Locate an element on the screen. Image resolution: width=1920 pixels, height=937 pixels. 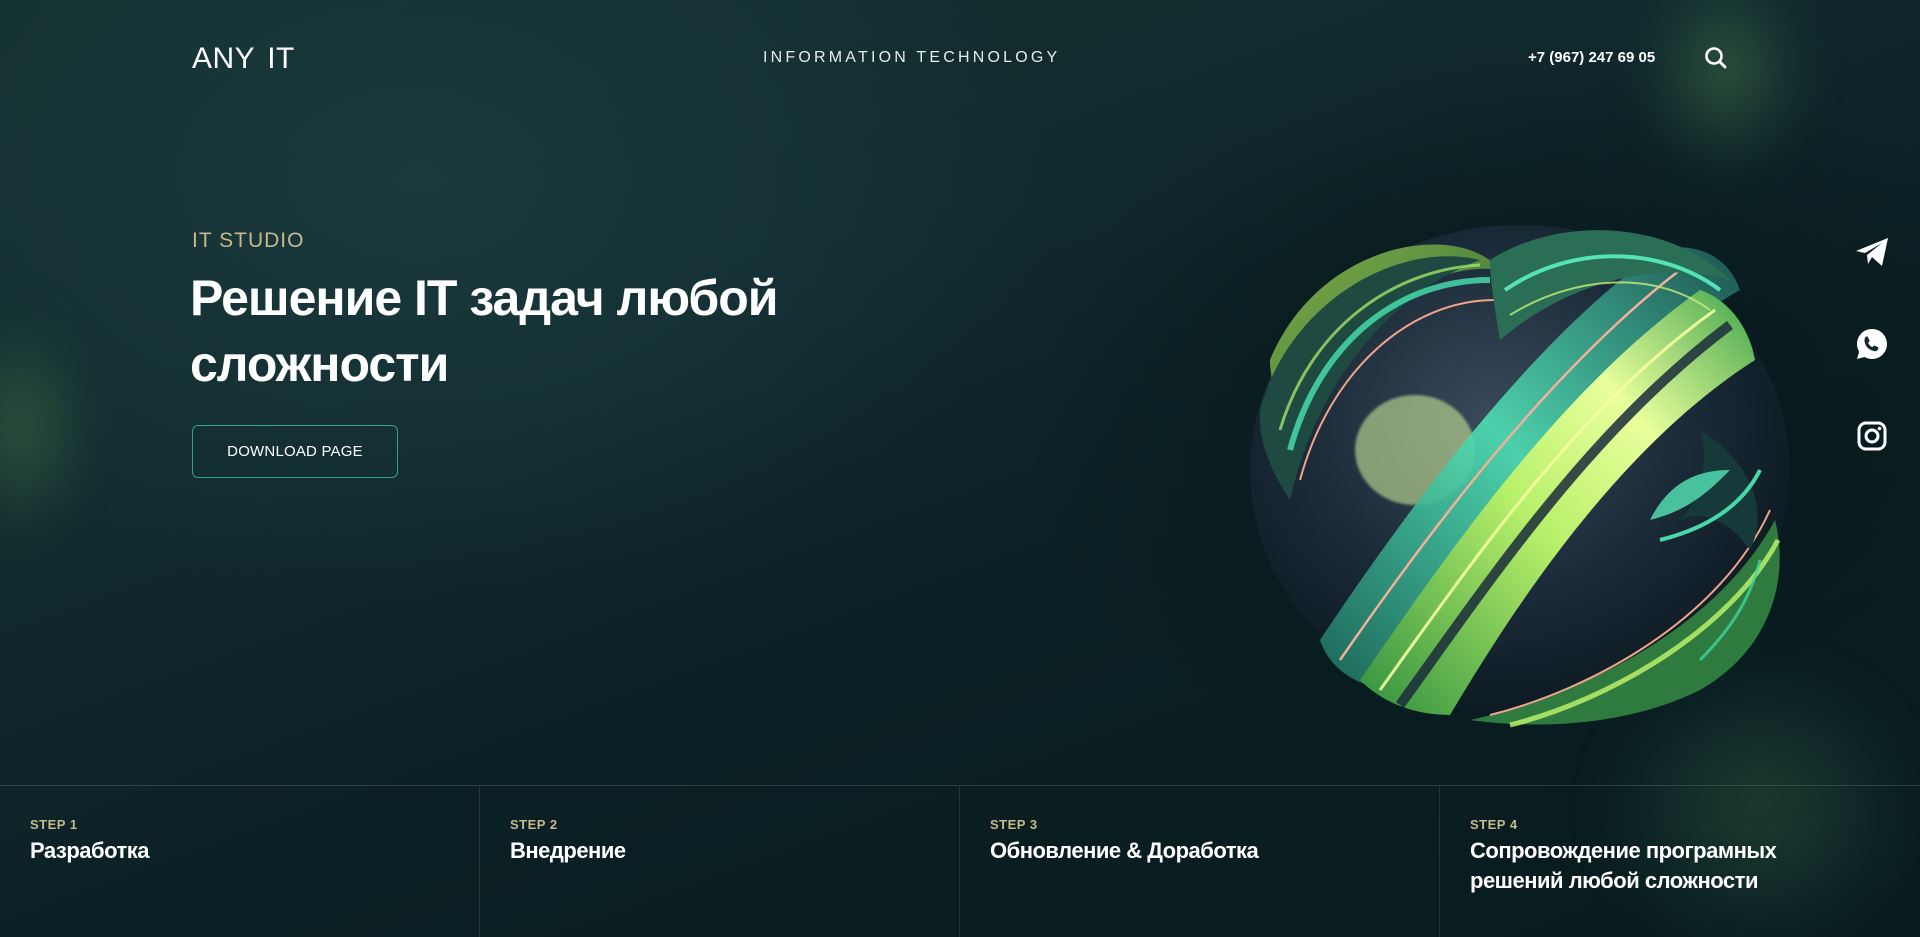
whatsapp-link is located at coordinates (1872, 344).